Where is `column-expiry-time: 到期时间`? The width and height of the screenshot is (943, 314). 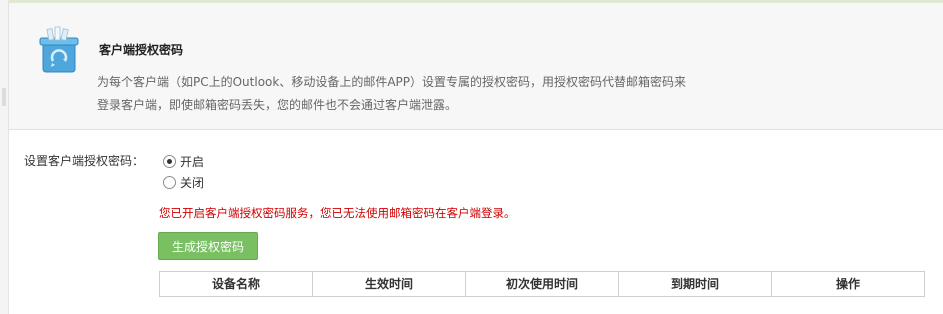 column-expiry-time: 到期时间 is located at coordinates (695, 284).